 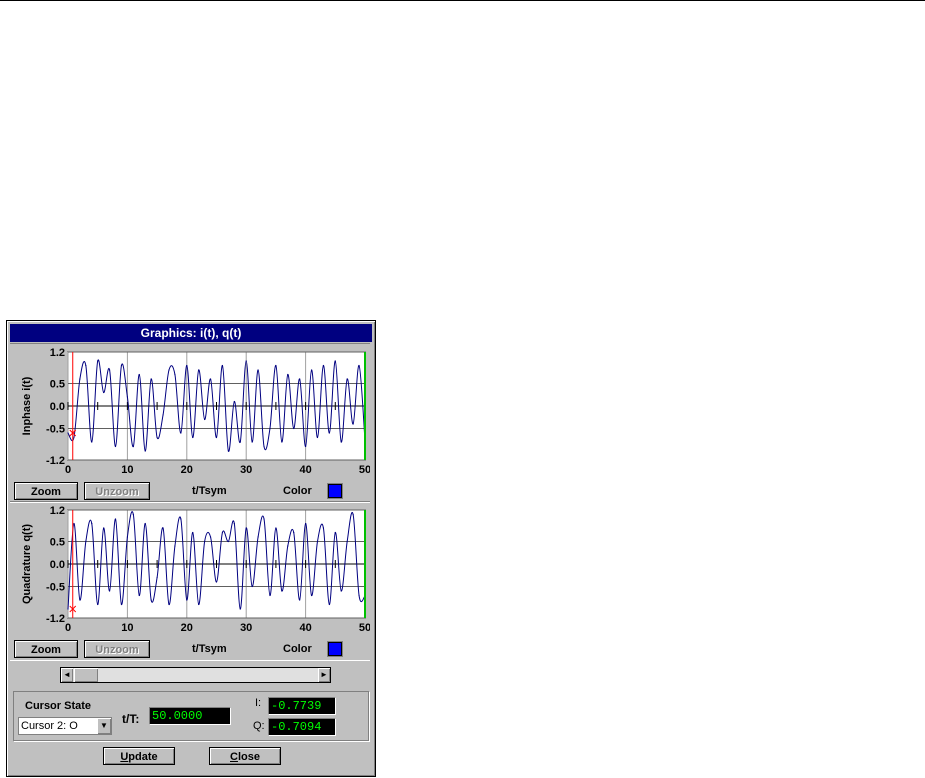 What do you see at coordinates (46, 491) in the screenshot?
I see `zoom-button-inphase: Zoom` at bounding box center [46, 491].